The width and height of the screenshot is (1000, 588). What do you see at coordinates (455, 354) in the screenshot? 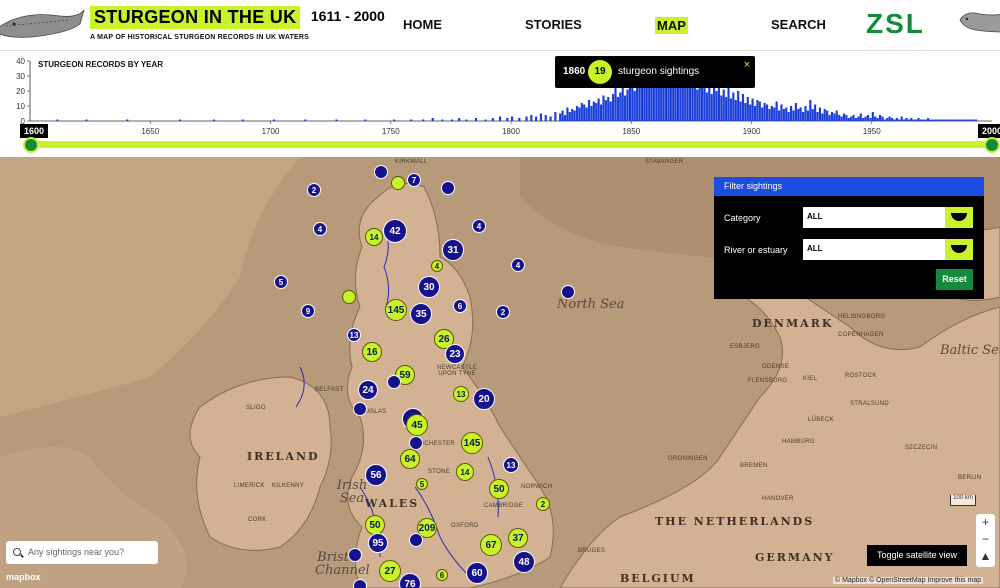
I see `sighting-cluster-marker: 23` at bounding box center [455, 354].